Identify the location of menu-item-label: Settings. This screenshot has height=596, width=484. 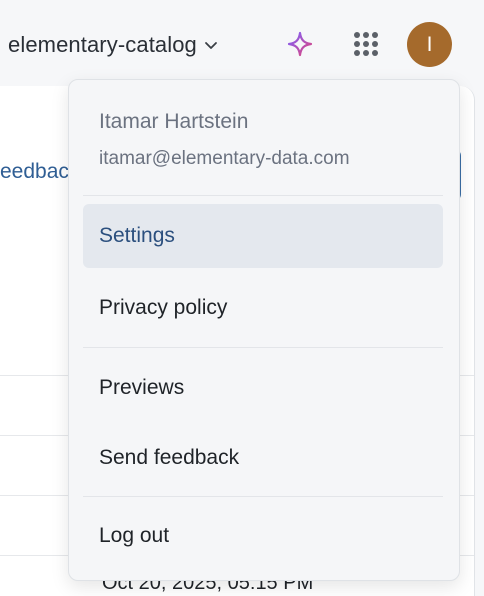
(137, 235).